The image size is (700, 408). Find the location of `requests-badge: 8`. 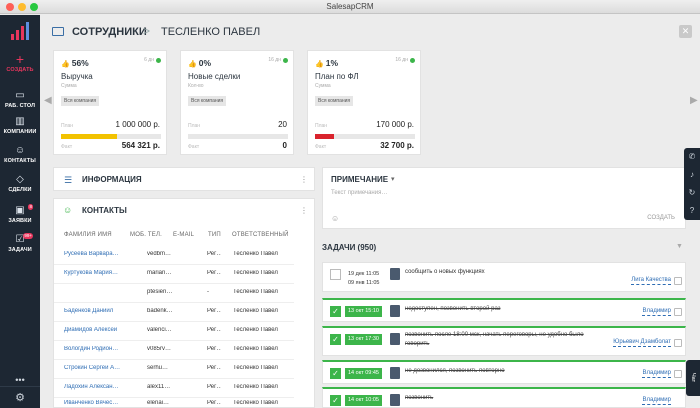

requests-badge: 8 is located at coordinates (30, 207).